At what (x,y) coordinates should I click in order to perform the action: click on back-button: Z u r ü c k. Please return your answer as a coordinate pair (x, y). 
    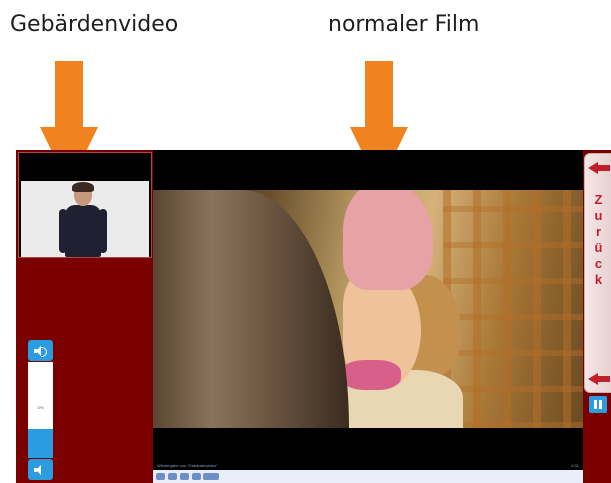
    Looking at the image, I should click on (597, 273).